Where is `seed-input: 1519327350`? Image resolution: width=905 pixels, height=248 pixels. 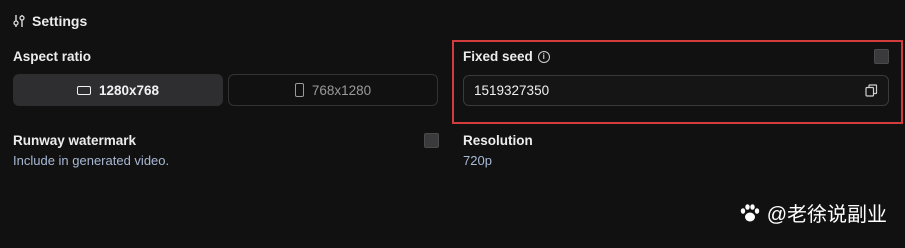 seed-input: 1519327350 is located at coordinates (676, 90).